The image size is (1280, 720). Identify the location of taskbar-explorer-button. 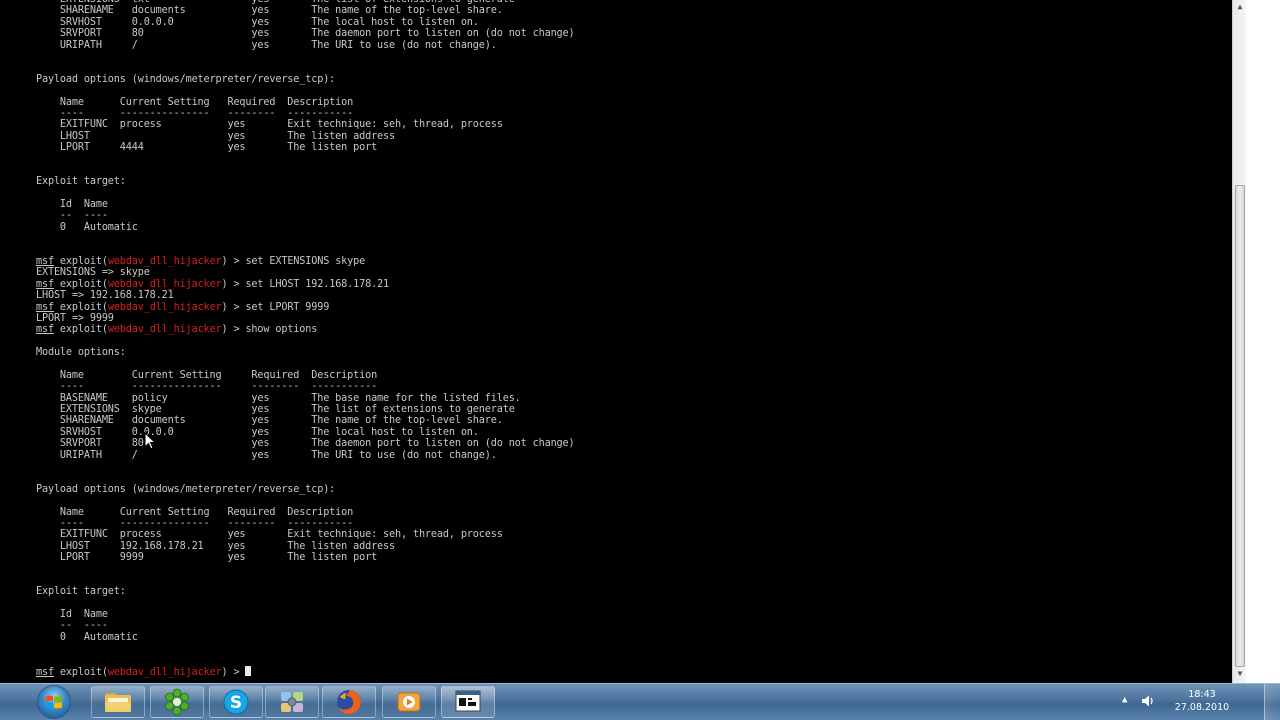
(118, 702).